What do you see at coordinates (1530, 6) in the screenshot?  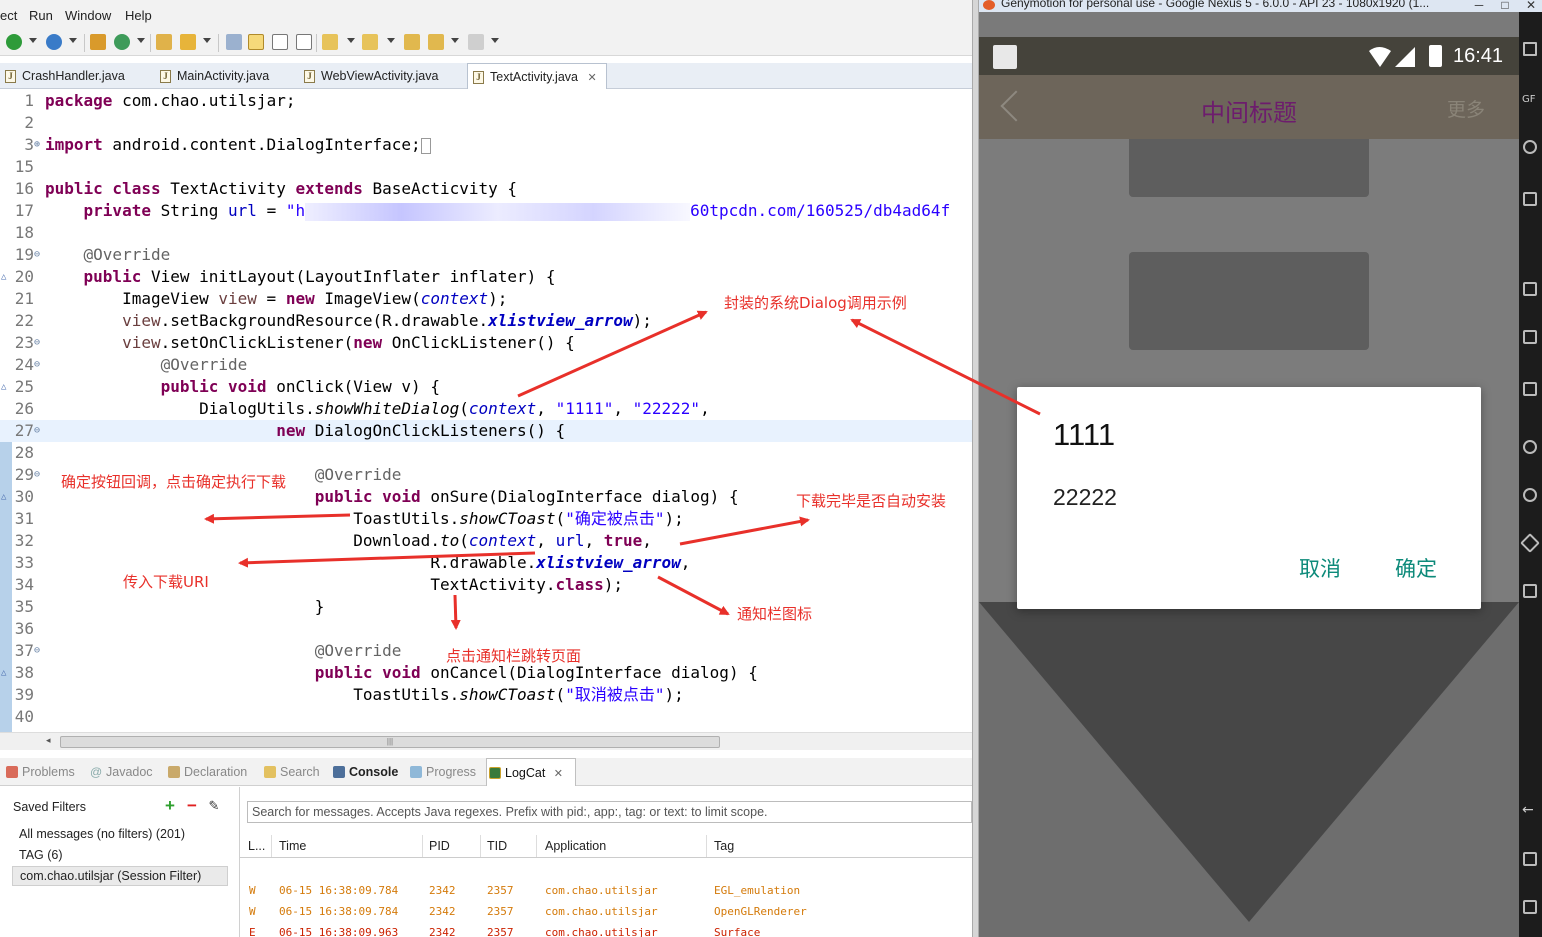 I see `close-icon: ✕` at bounding box center [1530, 6].